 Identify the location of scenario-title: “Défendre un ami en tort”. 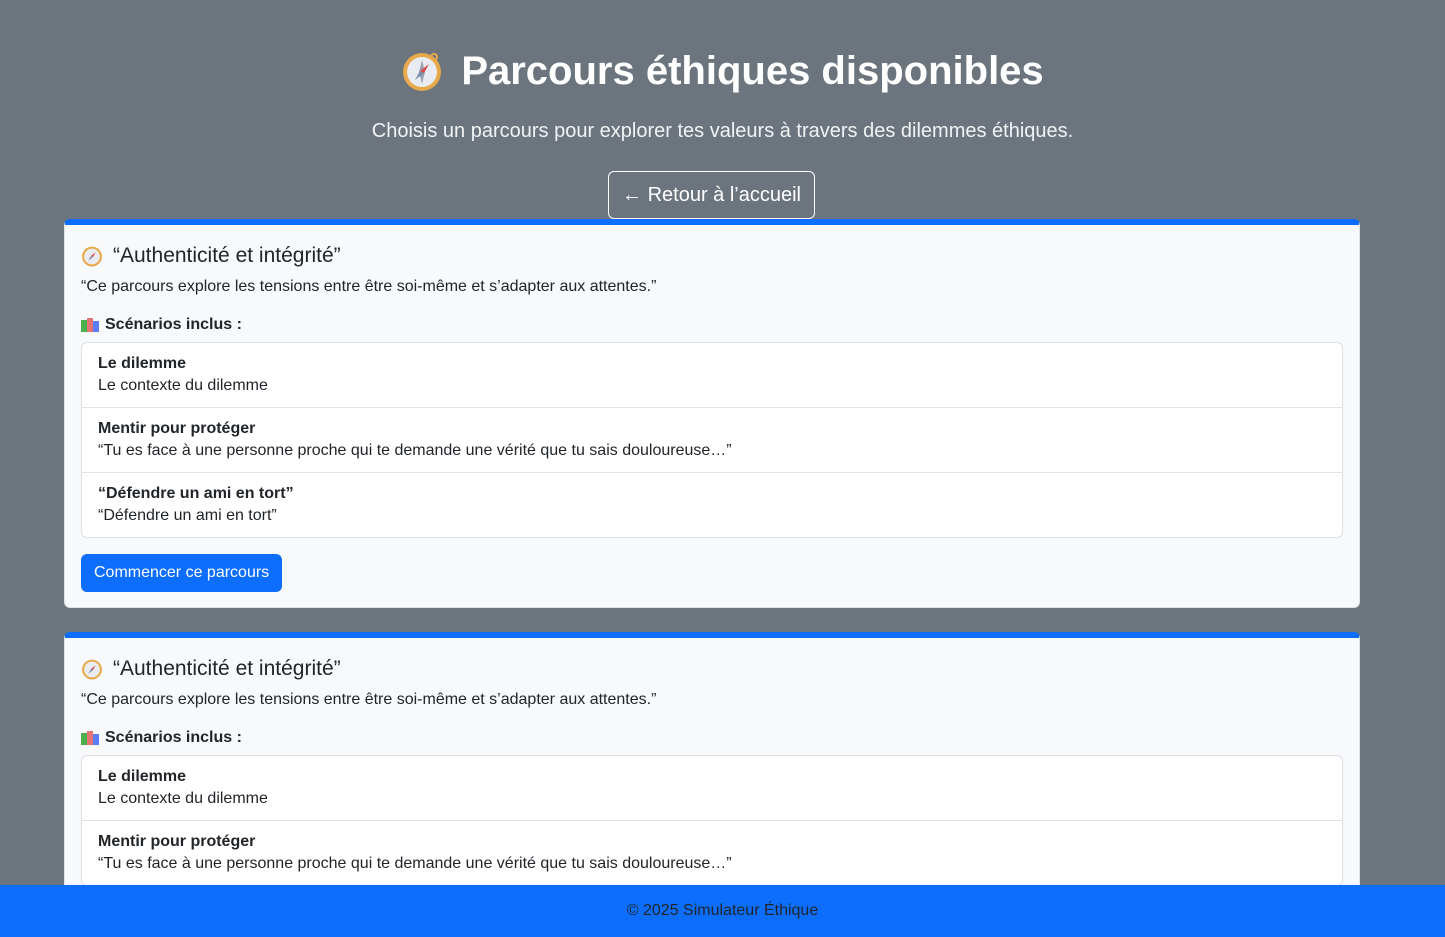
(196, 493).